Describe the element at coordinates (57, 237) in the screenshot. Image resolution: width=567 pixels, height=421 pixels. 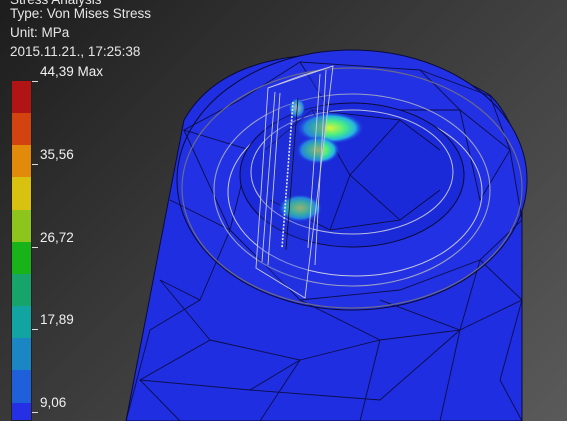
I see `legend-label: 26,72` at that location.